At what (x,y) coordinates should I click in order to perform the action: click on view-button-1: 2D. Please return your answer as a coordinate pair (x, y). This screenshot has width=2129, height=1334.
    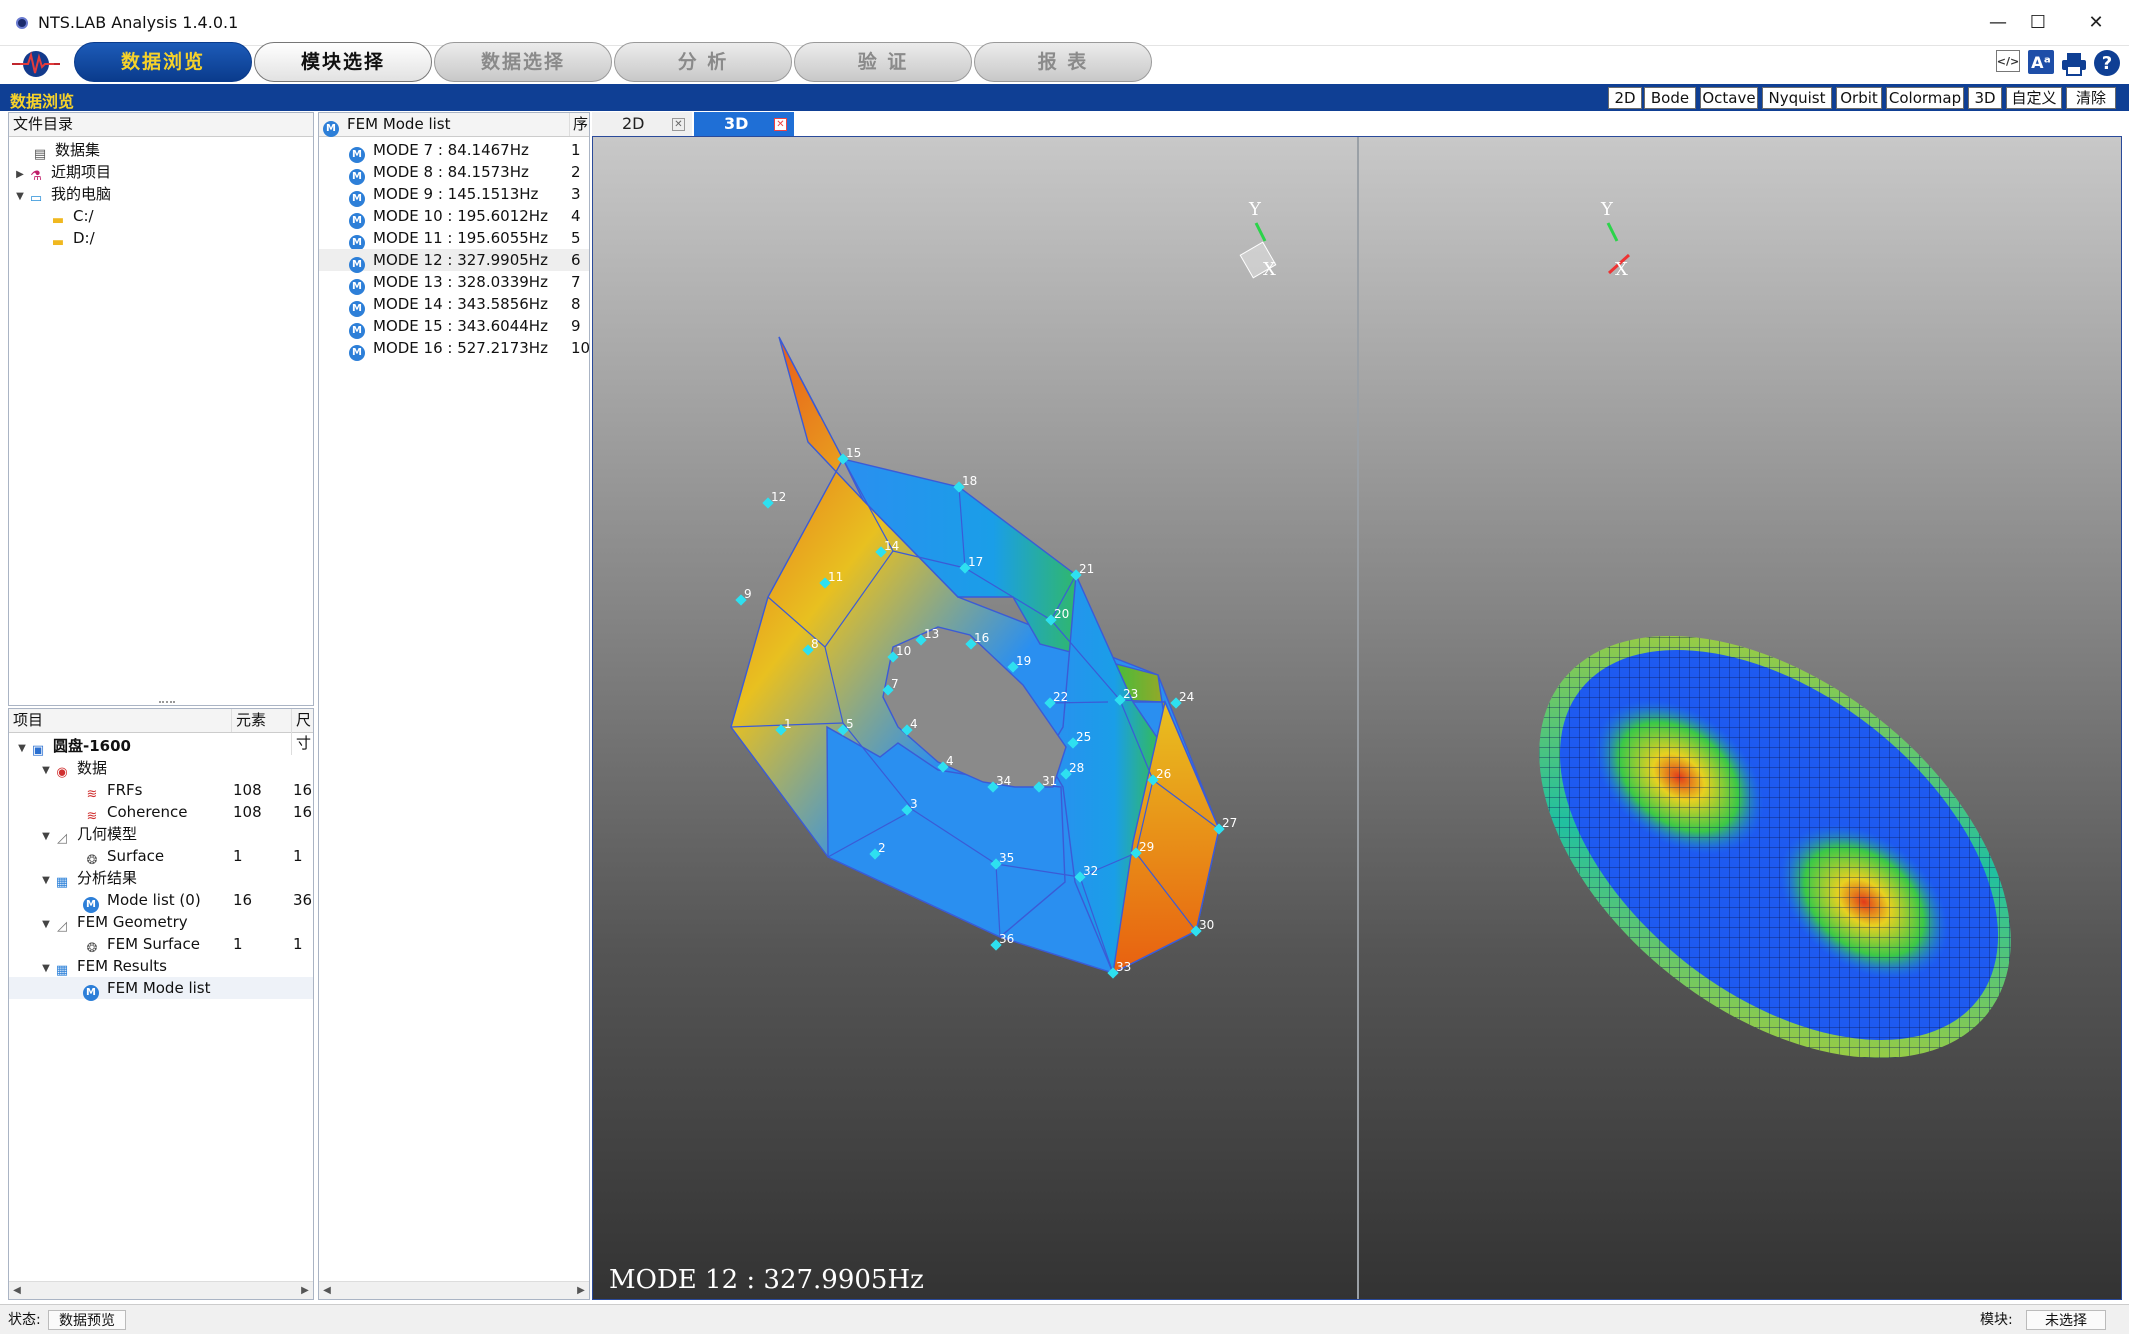
    Looking at the image, I should click on (1625, 98).